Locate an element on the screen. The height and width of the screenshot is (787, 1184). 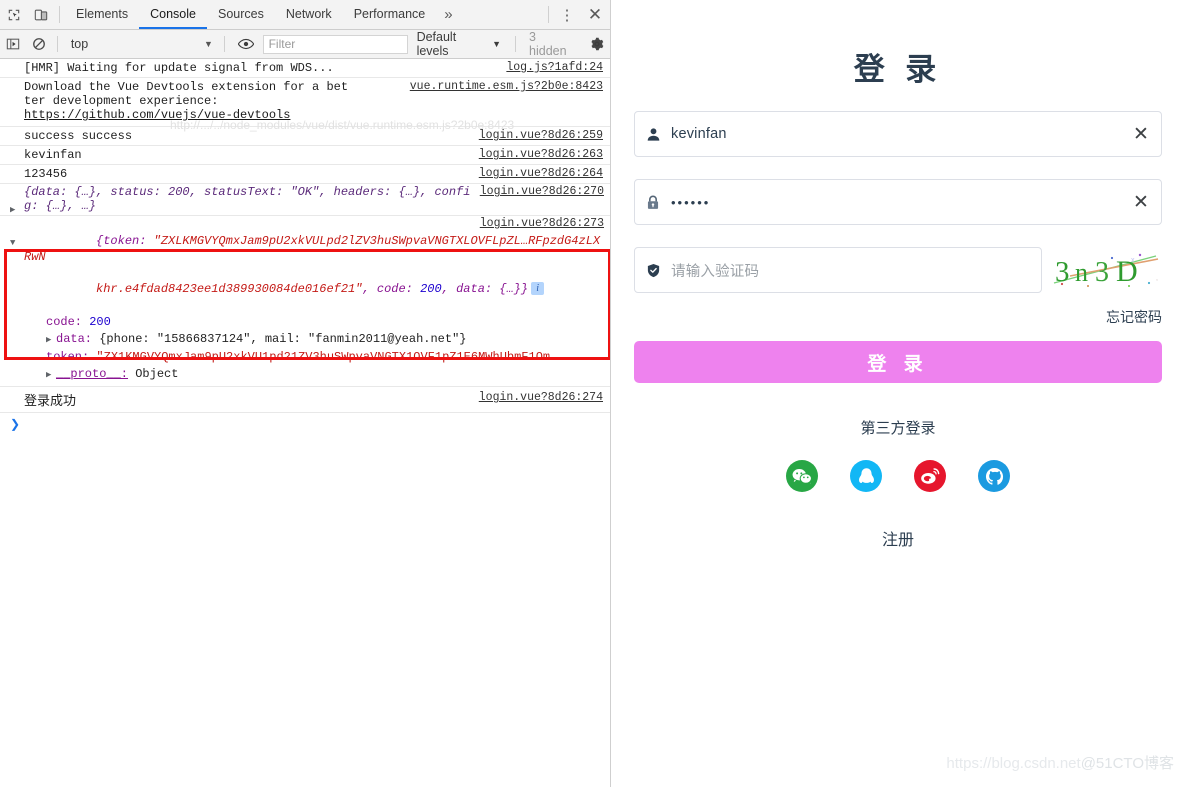
token-preview-code-label: , code: is located at coordinates (391, 289).